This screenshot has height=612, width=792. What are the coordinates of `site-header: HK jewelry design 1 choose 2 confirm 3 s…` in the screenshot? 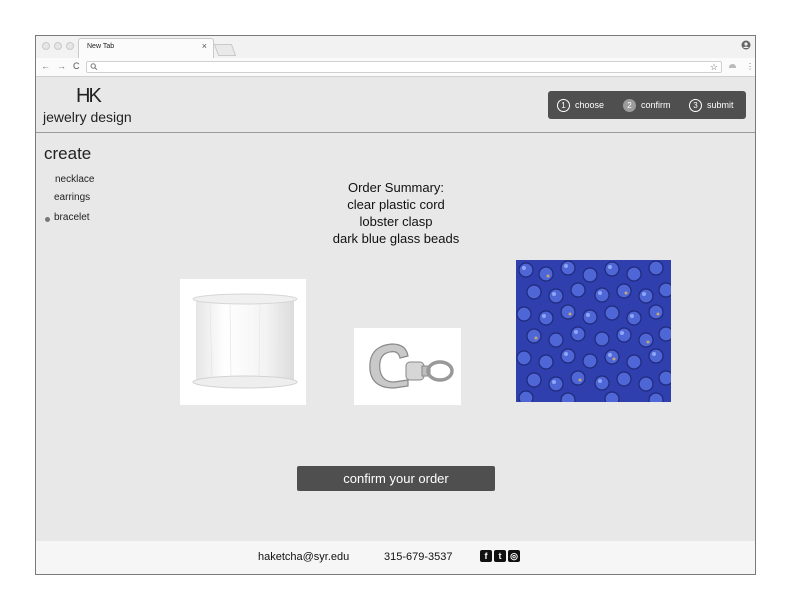 It's located at (395, 105).